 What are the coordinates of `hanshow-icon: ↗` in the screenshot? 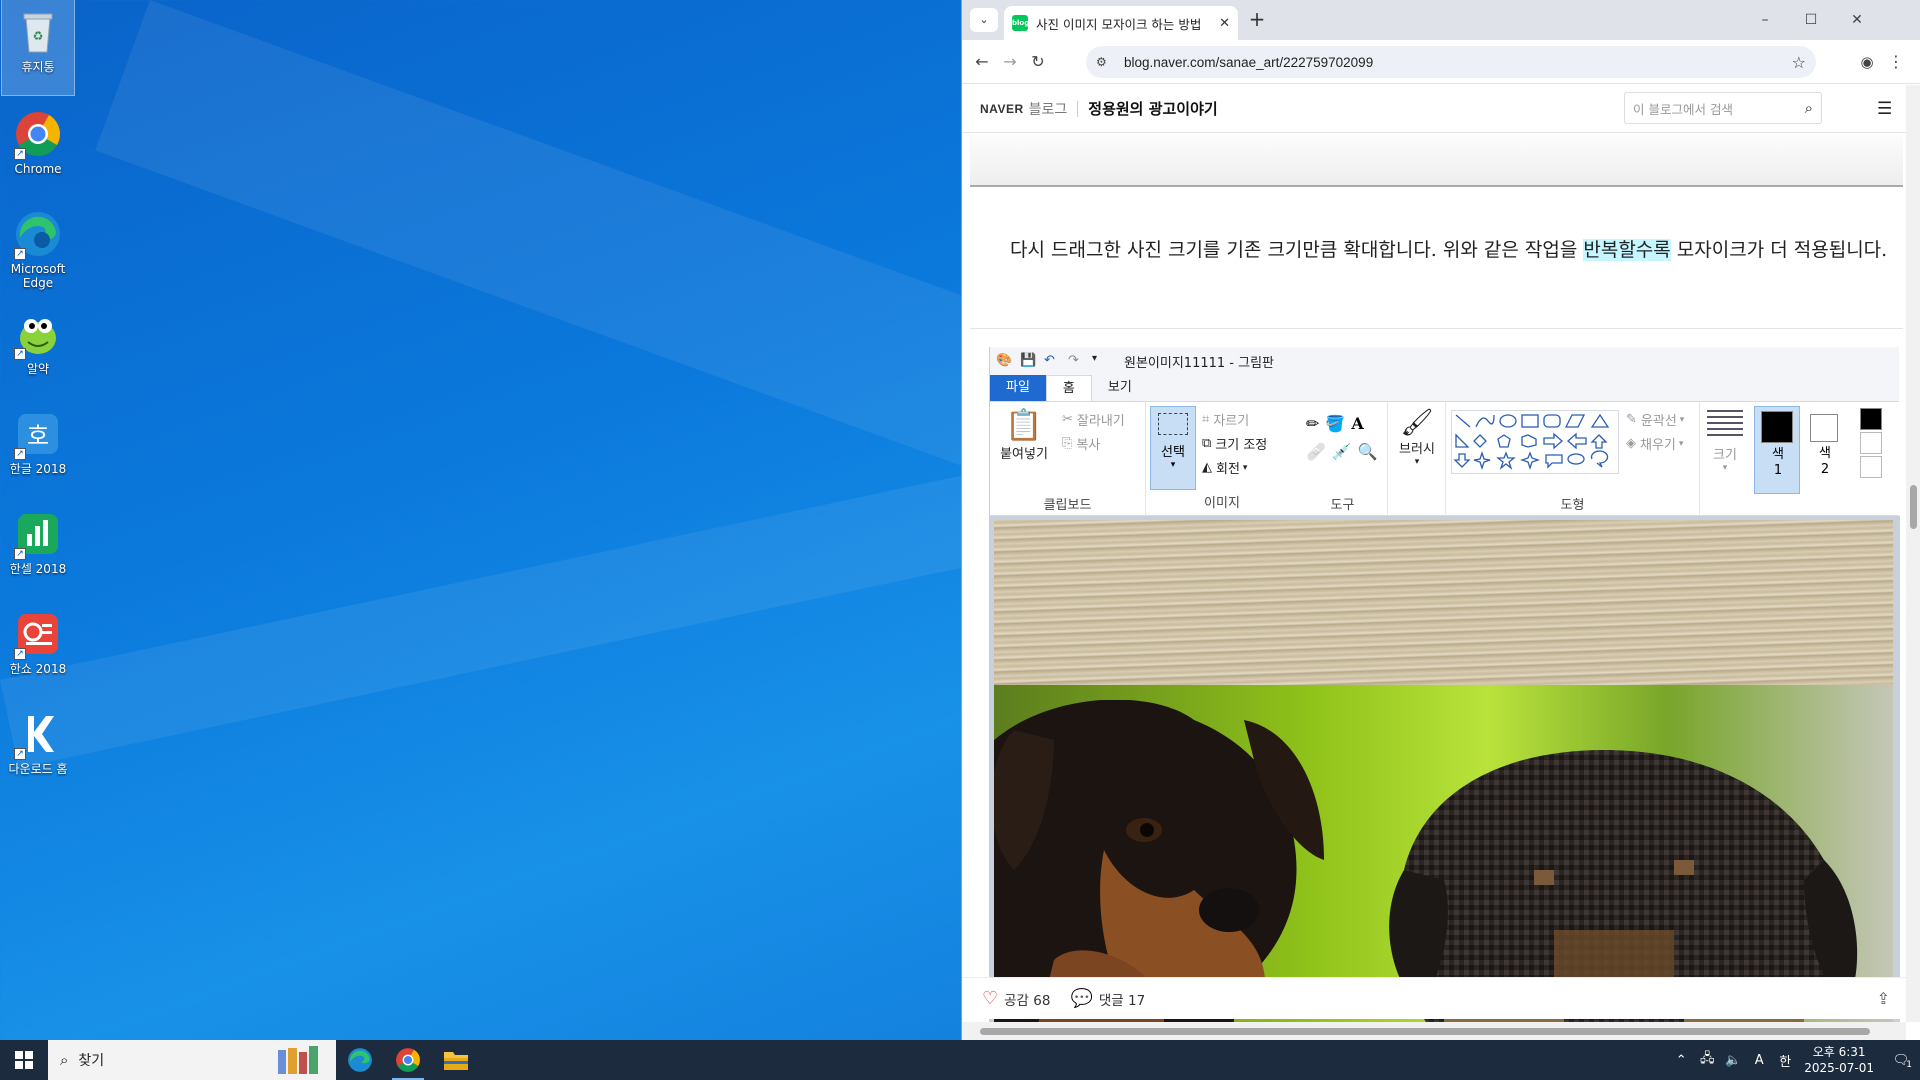 It's located at (38, 635).